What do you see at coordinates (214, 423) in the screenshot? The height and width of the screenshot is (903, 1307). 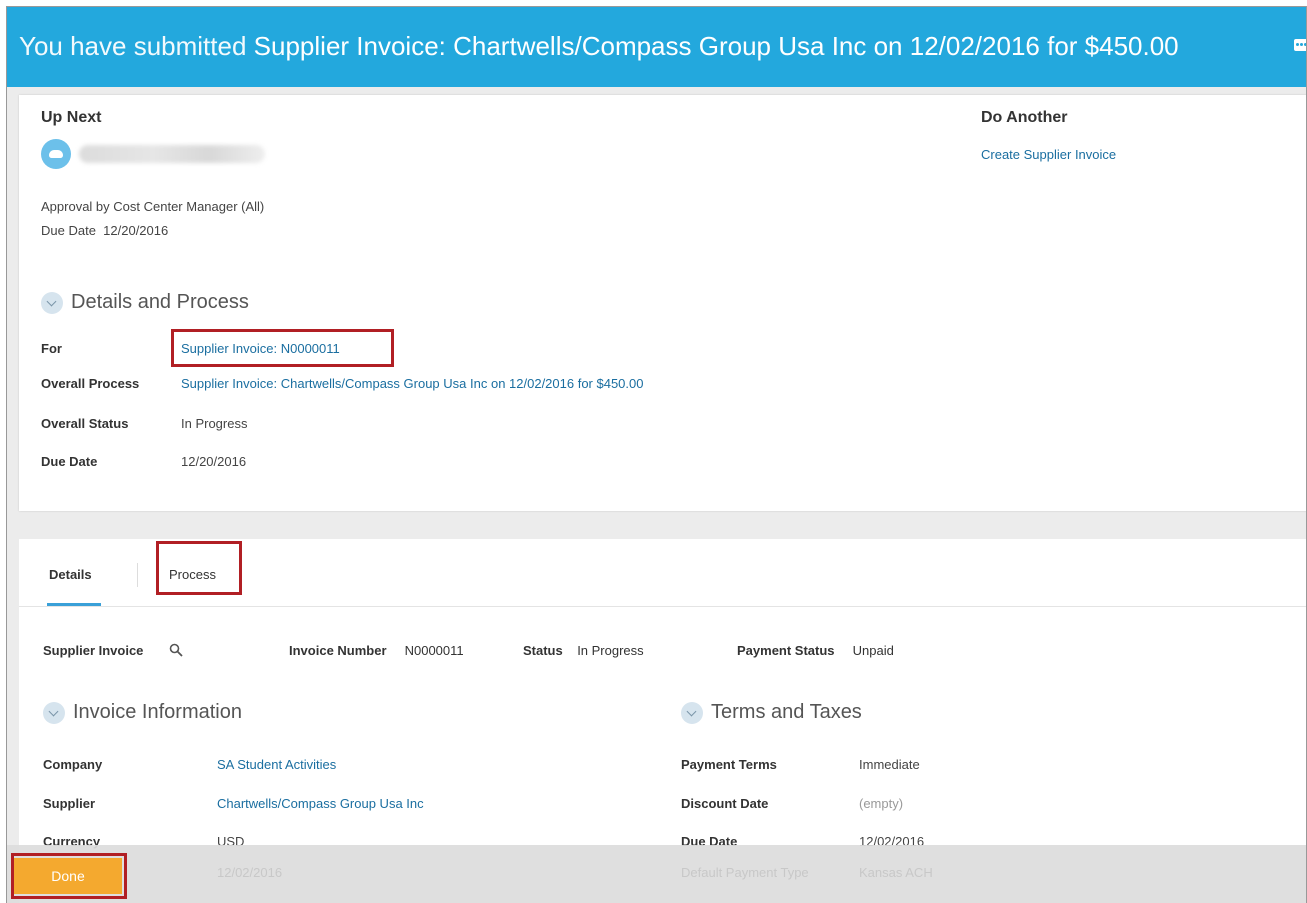 I see `overall-status-value: In Progress` at bounding box center [214, 423].